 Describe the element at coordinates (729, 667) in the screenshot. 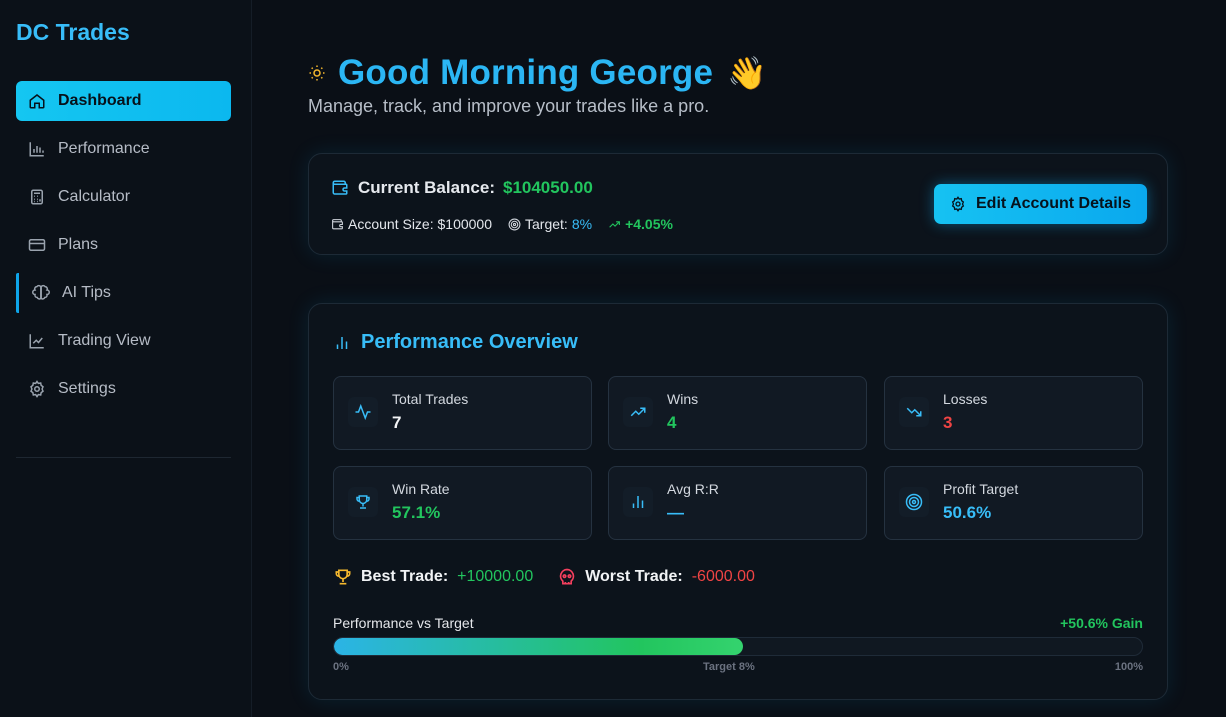

I see `progress-tick-target: Target 8%` at that location.